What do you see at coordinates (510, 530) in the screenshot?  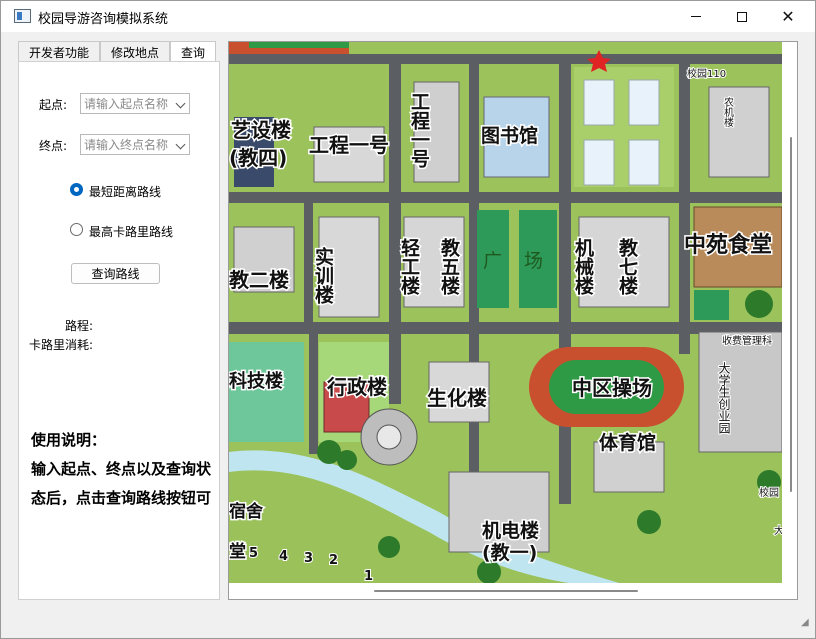 I see `map-label-elec: 机电楼` at bounding box center [510, 530].